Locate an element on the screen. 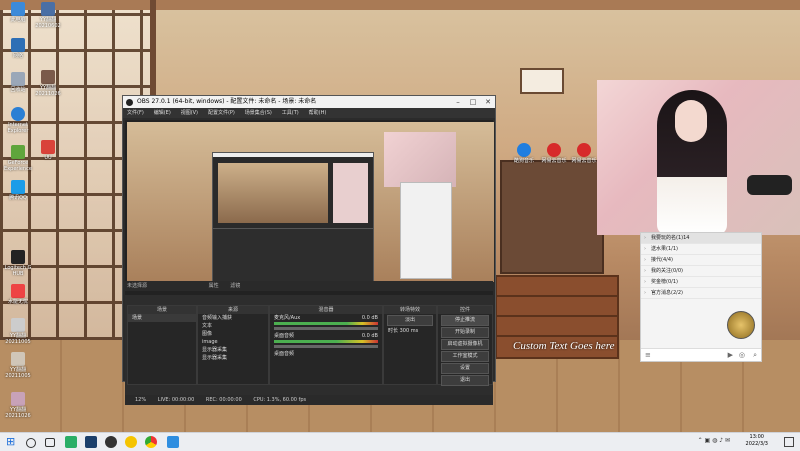  desktop-icon-network: 网络 is located at coordinates (18, 48).